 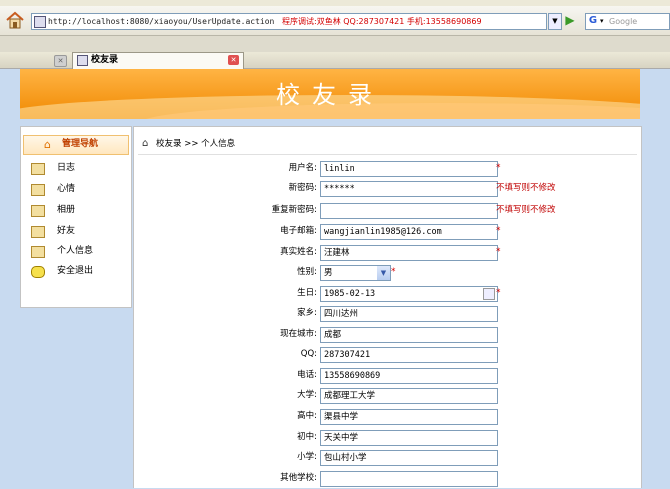 I want to click on form-row-middle-school: 初中: 天关中学, so click(x=387, y=438).